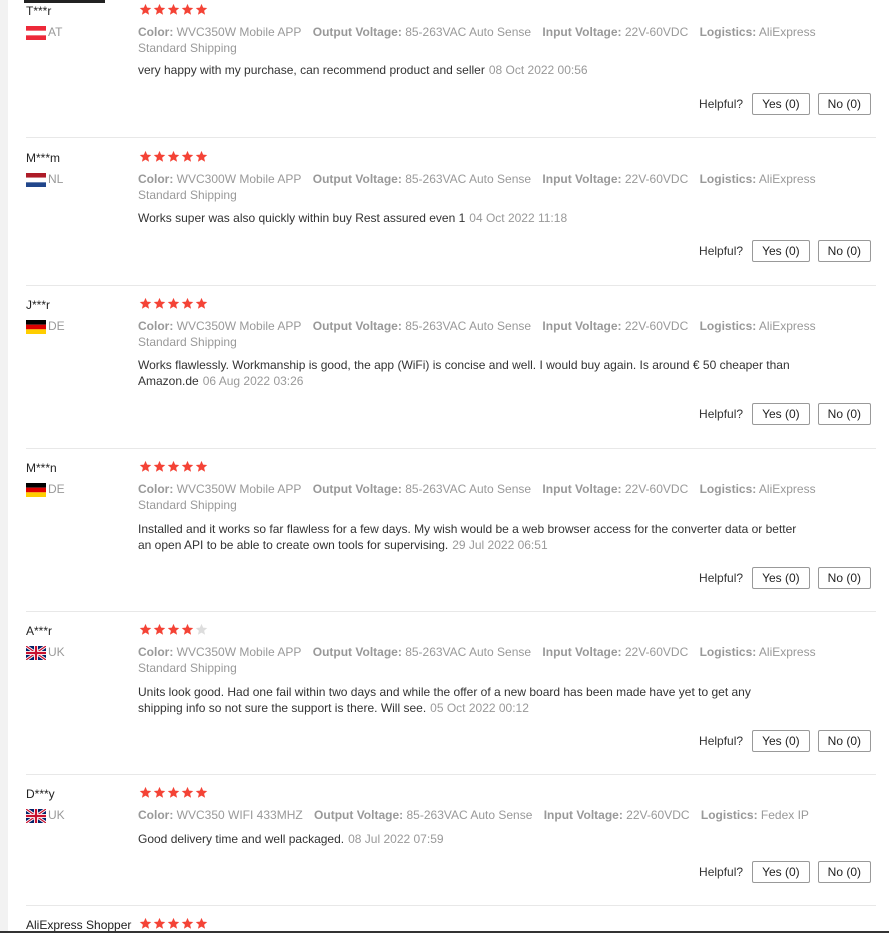 The image size is (889, 944). What do you see at coordinates (518, 218) in the screenshot?
I see `review-date: 04 Oct 2022 11:18` at bounding box center [518, 218].